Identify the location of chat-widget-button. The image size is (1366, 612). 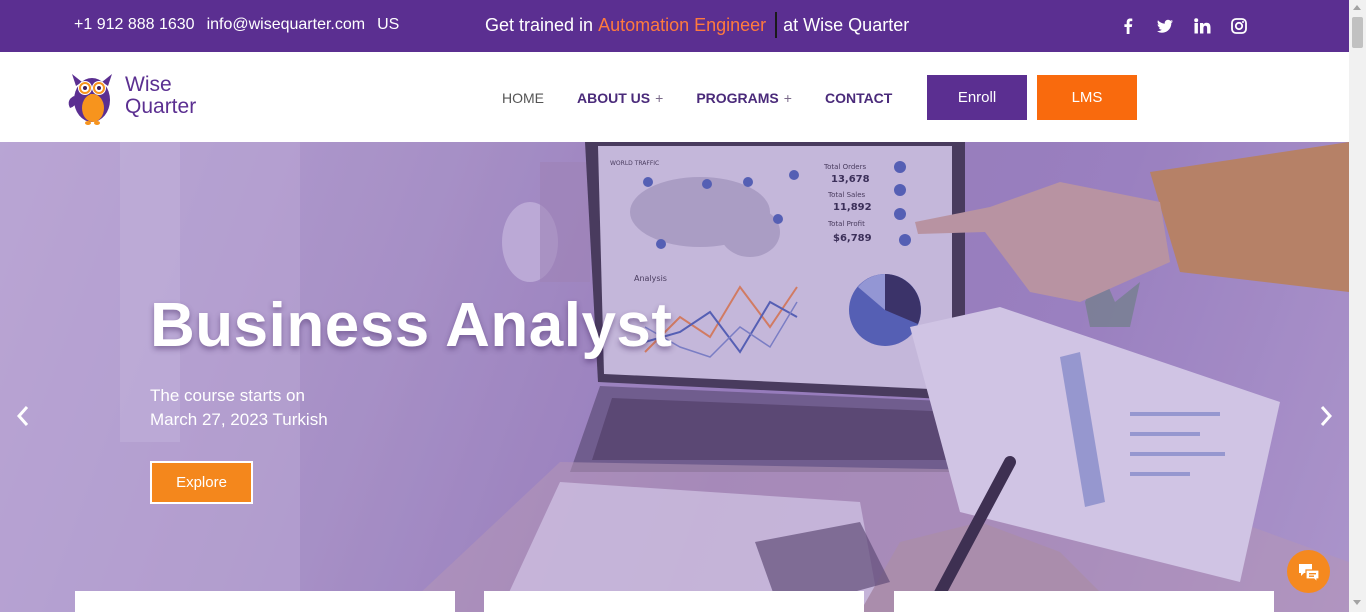
(1308, 571).